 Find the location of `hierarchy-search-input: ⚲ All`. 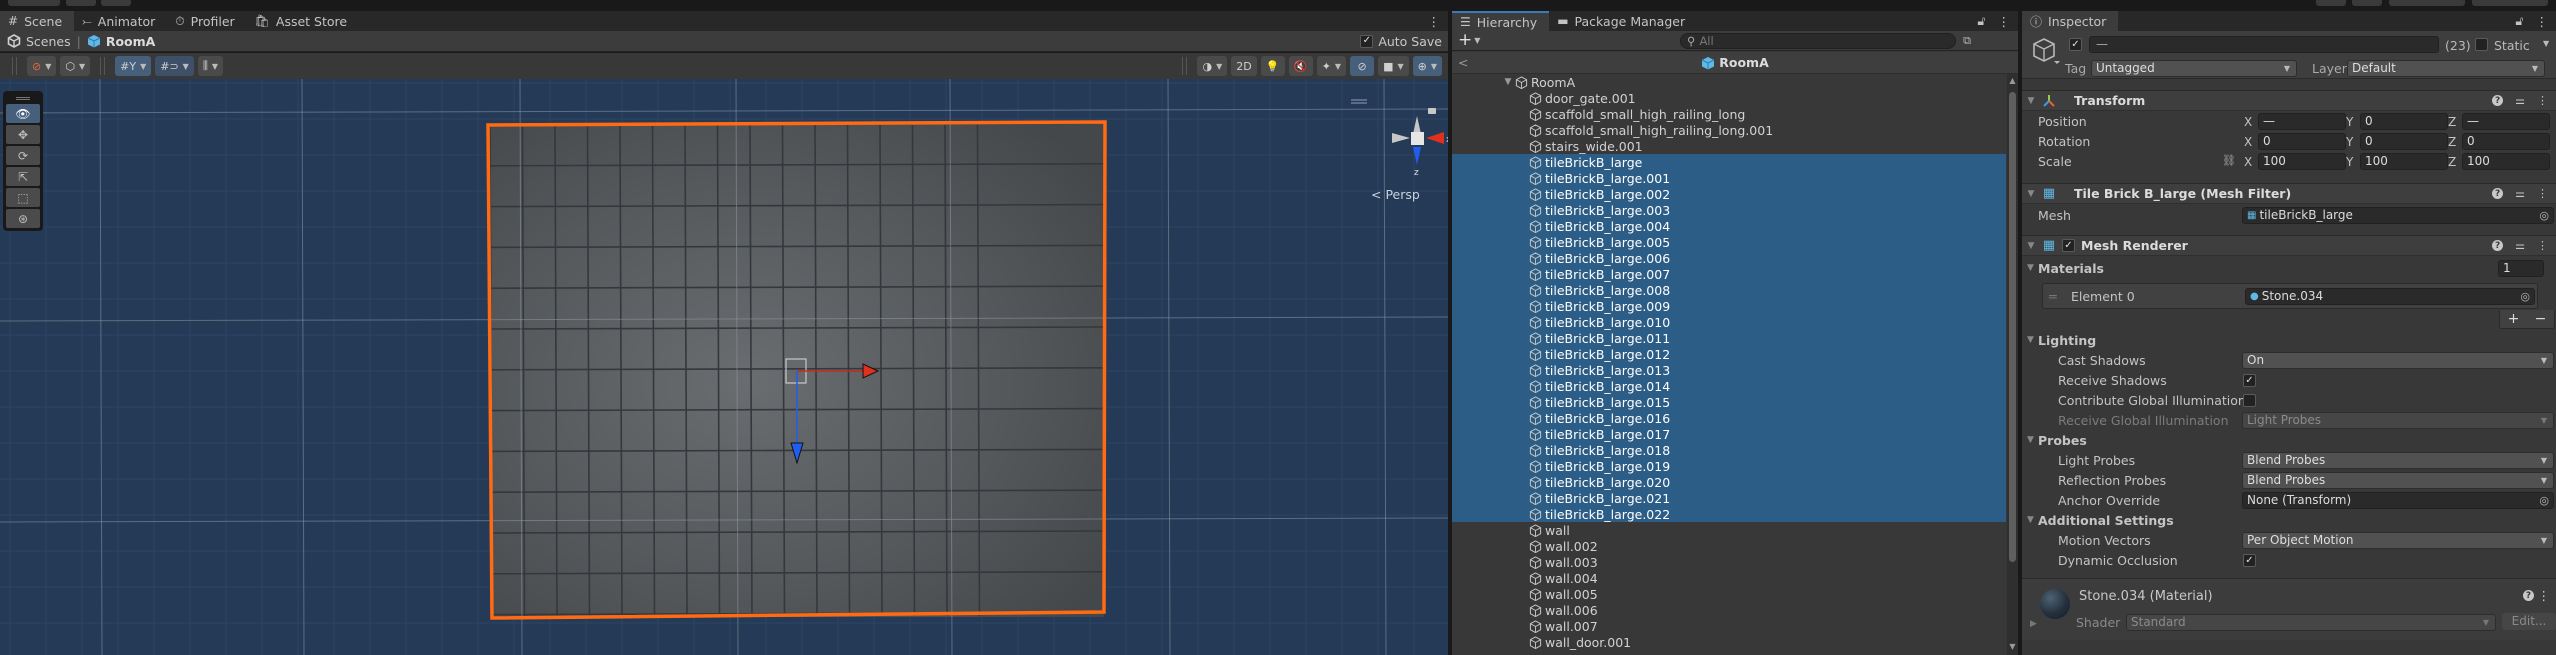

hierarchy-search-input: ⚲ All is located at coordinates (1818, 41).